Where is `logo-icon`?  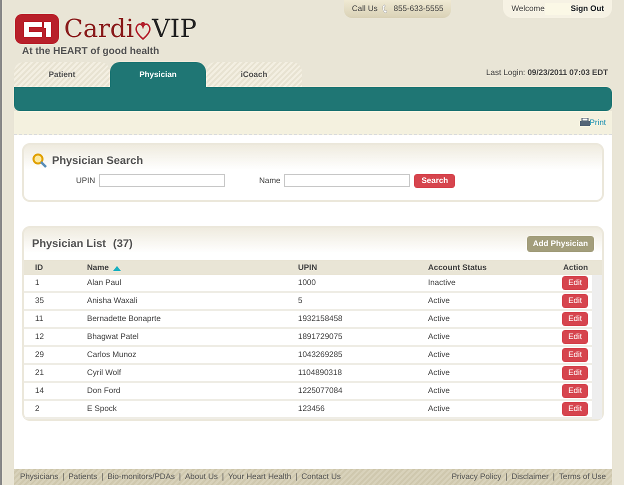
logo-icon is located at coordinates (37, 29).